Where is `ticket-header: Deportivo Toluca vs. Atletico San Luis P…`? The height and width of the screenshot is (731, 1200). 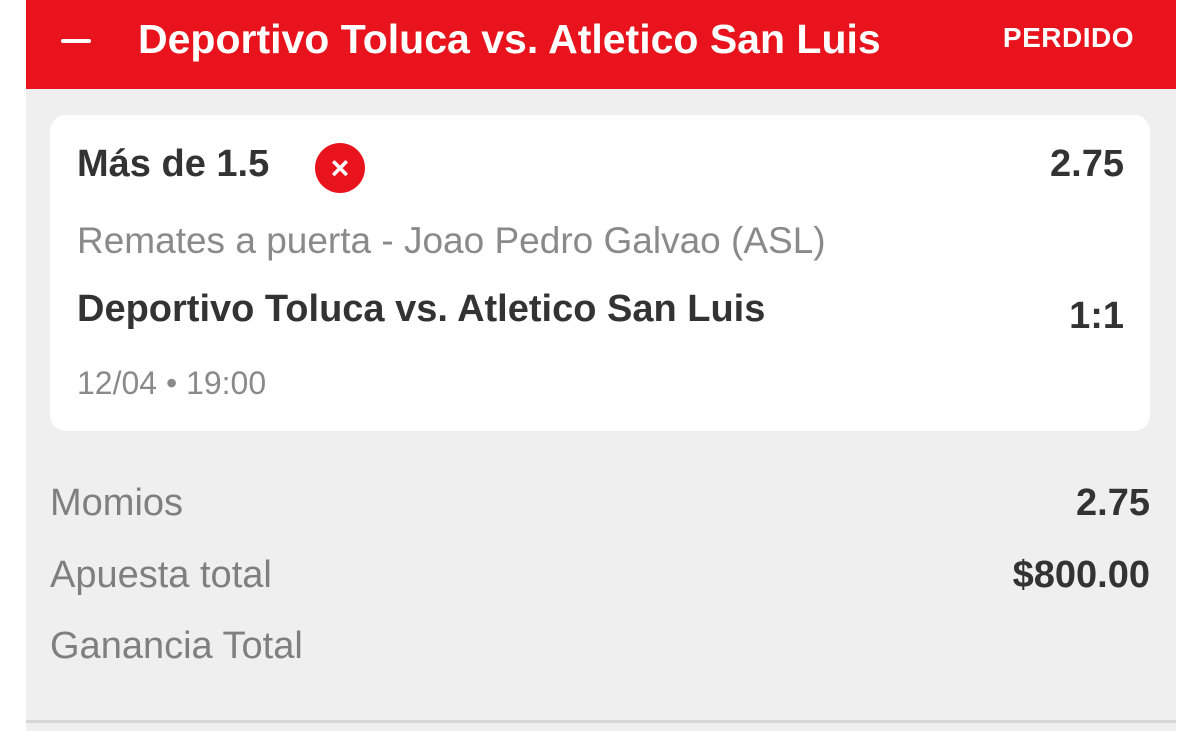 ticket-header: Deportivo Toluca vs. Atletico San Luis P… is located at coordinates (601, 44).